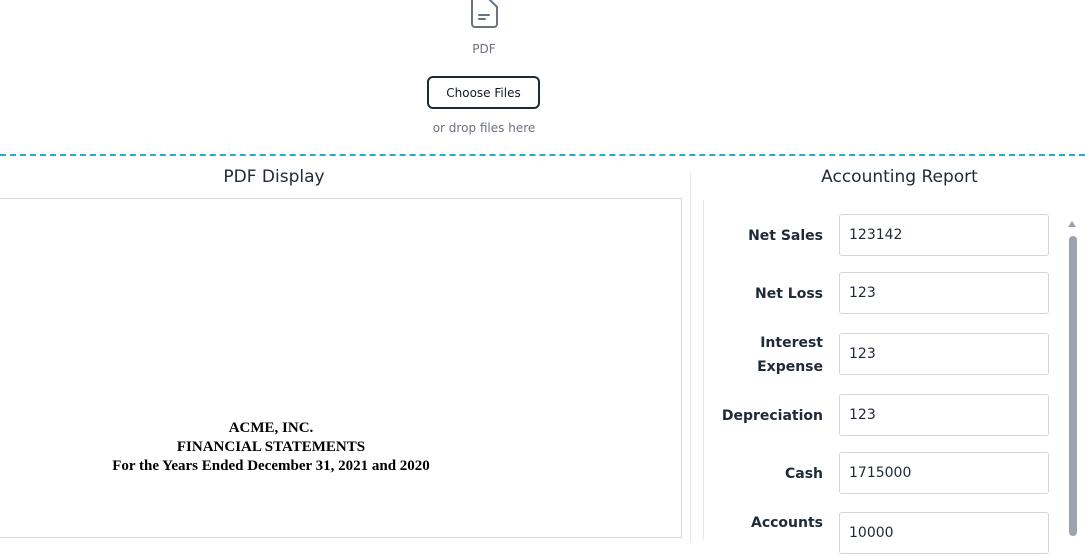 This screenshot has width=1085, height=554. Describe the element at coordinates (944, 235) in the screenshot. I see `net-sales-input` at that location.